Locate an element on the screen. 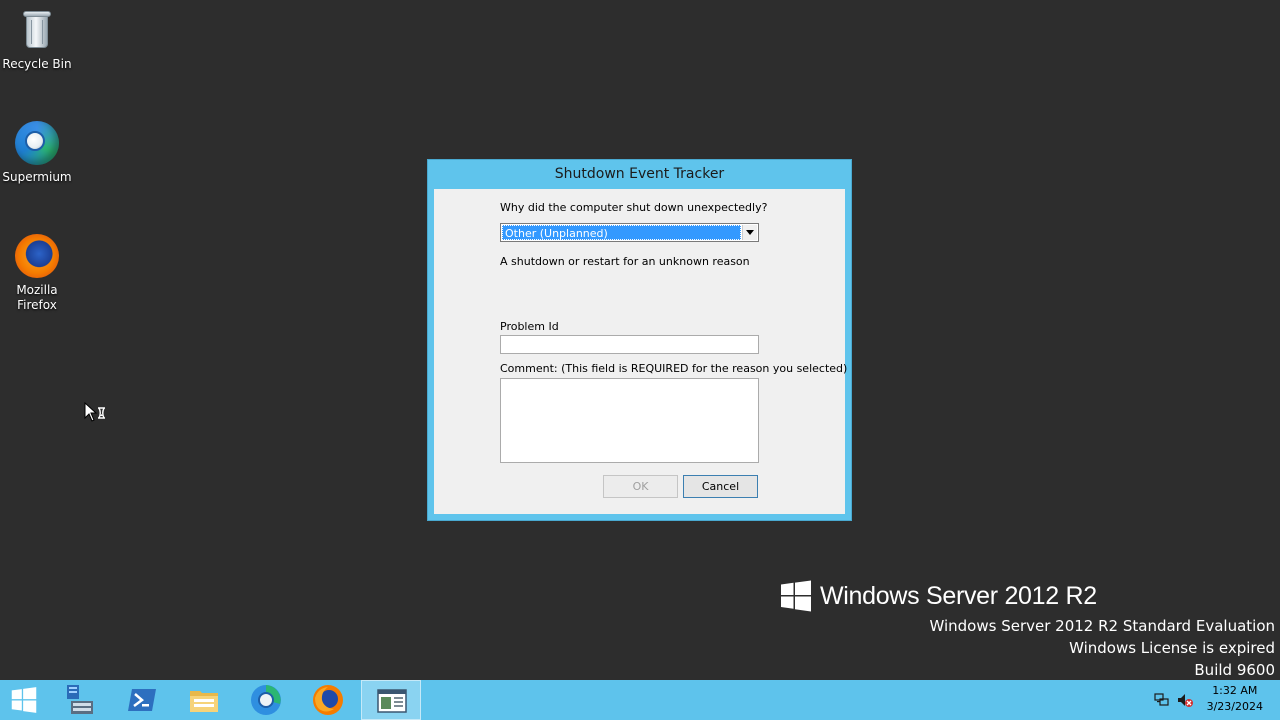 Image resolution: width=1280 pixels, height=720 pixels. file-explorer-icon is located at coordinates (204, 701).